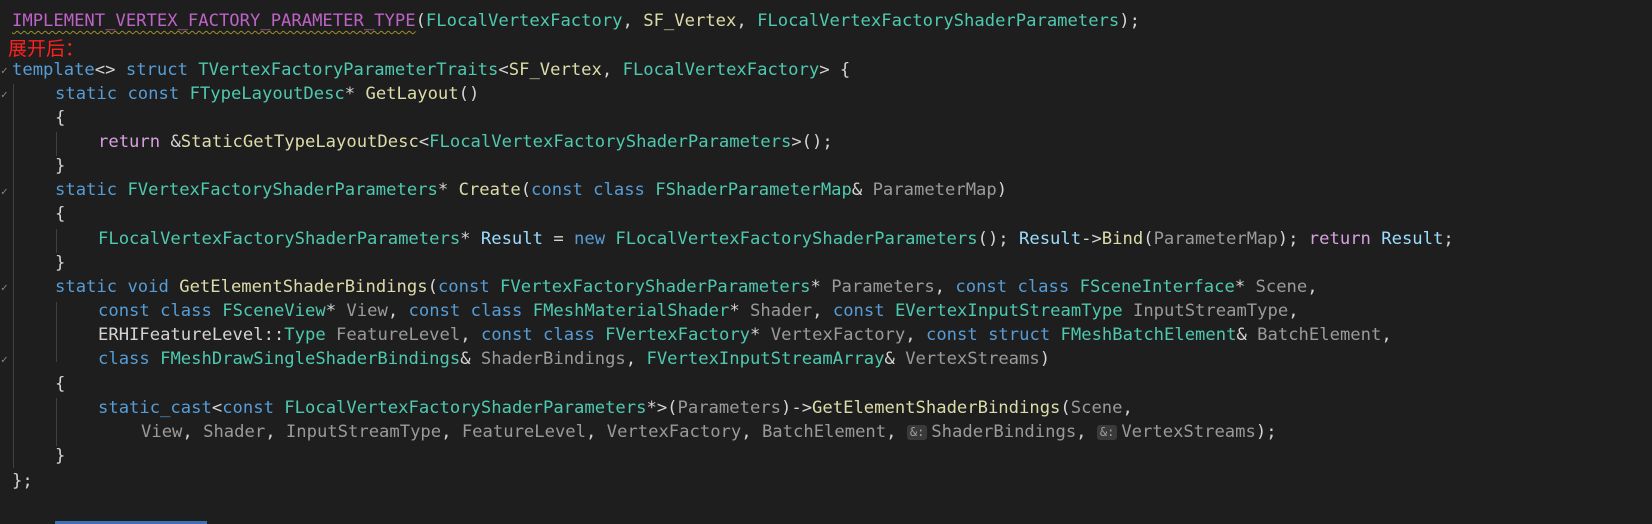 The image size is (1652, 524). What do you see at coordinates (214, 21) in the screenshot?
I see `macro-name: IMPLEMENT_VERTEX_FACTORY_PARAMETER_TYPE` at bounding box center [214, 21].